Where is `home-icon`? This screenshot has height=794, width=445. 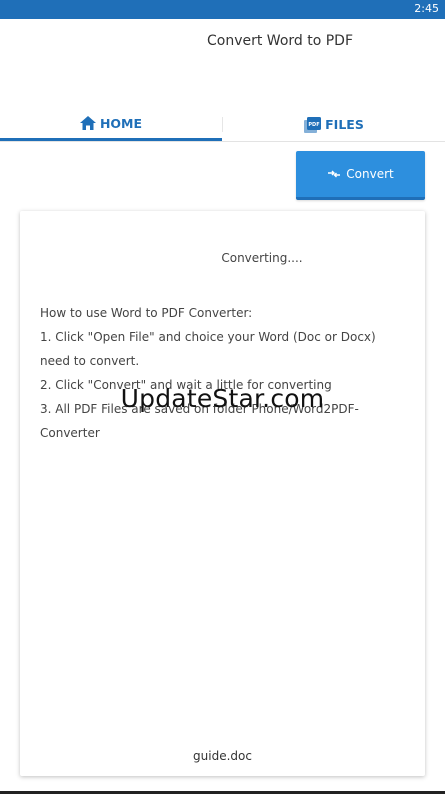
home-icon is located at coordinates (87, 123).